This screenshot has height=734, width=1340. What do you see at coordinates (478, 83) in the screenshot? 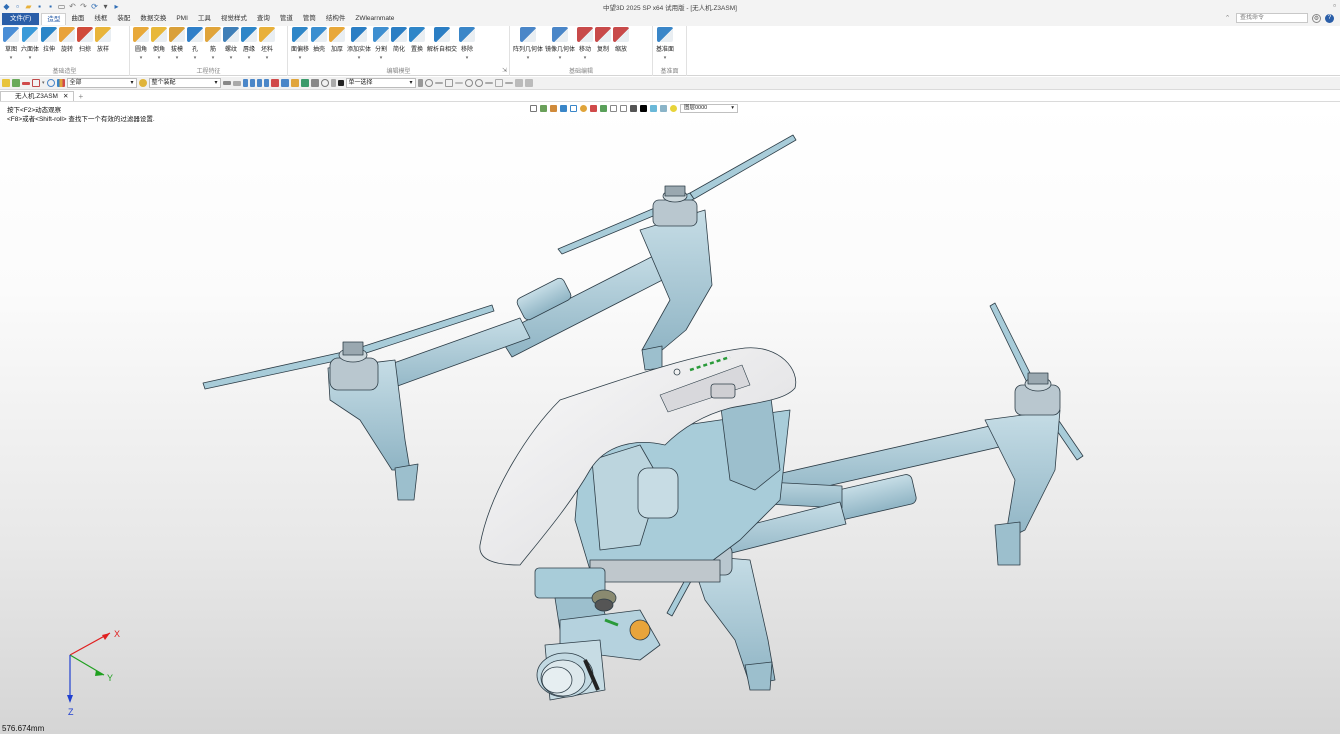
I see `center-snap-icon` at bounding box center [478, 83].